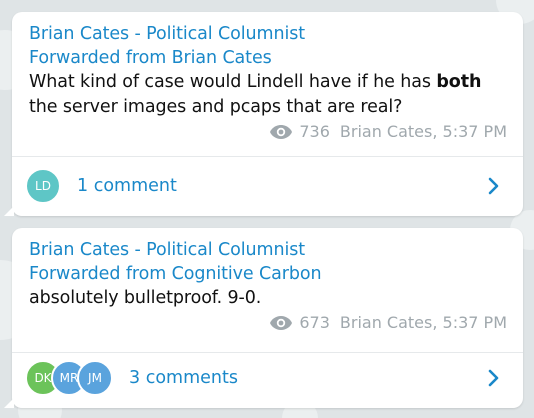 This screenshot has height=418, width=534. Describe the element at coordinates (314, 322) in the screenshot. I see `view-count: 673` at that location.